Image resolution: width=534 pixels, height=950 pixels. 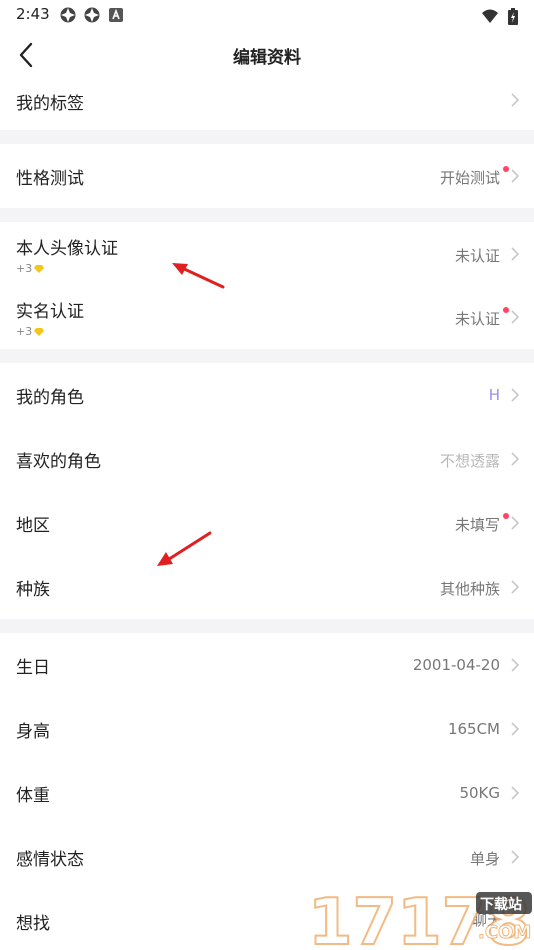 What do you see at coordinates (267, 523) in the screenshot?
I see `row-region: 地区 未填写` at bounding box center [267, 523].